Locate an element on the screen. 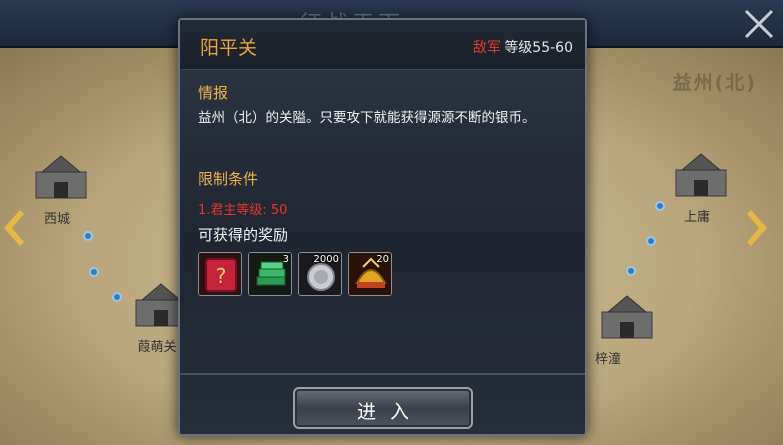 This screenshot has height=445, width=783. city-name: 上庸 is located at coordinates (696, 217).